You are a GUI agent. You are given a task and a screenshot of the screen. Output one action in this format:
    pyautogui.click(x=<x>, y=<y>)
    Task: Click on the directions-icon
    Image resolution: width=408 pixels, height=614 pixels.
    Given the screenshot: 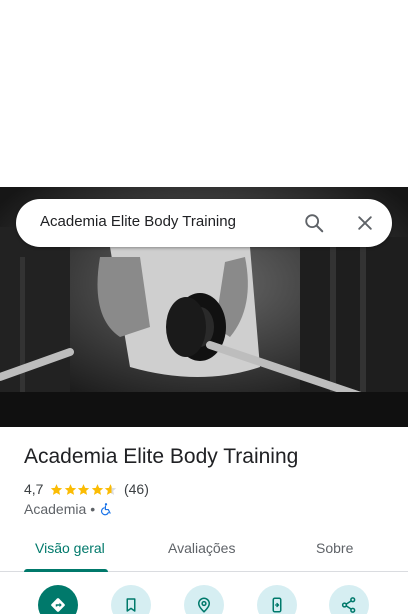 What is the action you would take?
    pyautogui.click(x=58, y=605)
    